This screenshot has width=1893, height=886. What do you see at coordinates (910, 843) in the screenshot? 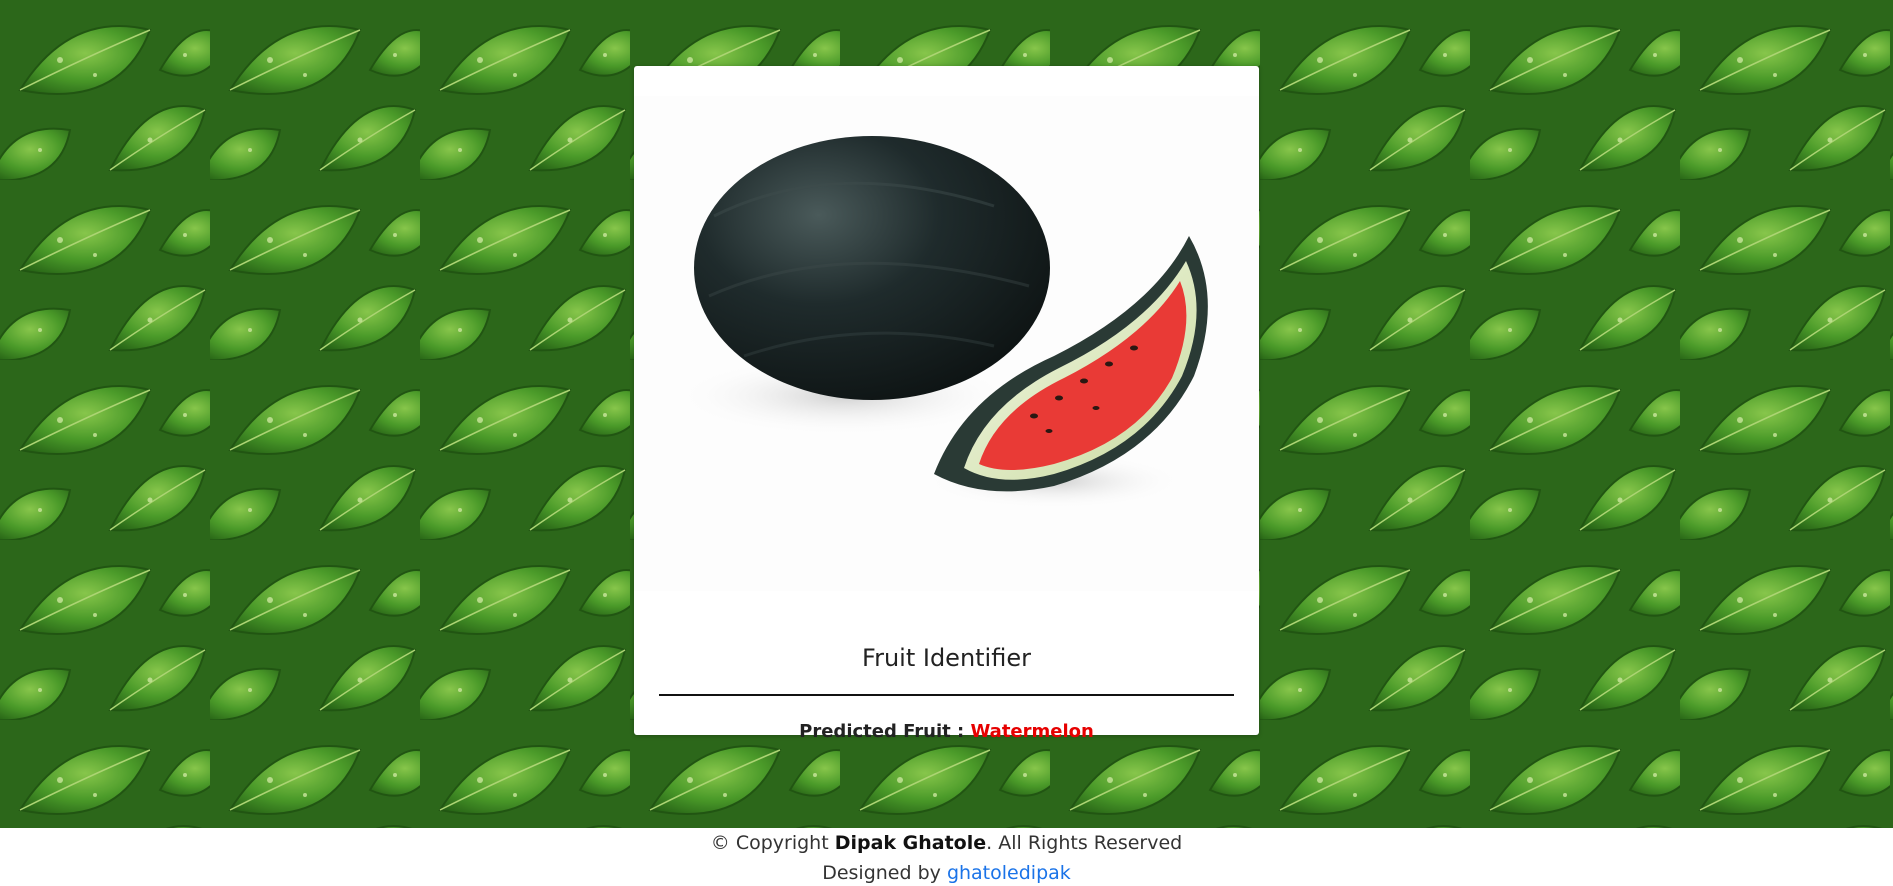
I see `owner-name: Dipak Ghatole` at bounding box center [910, 843].